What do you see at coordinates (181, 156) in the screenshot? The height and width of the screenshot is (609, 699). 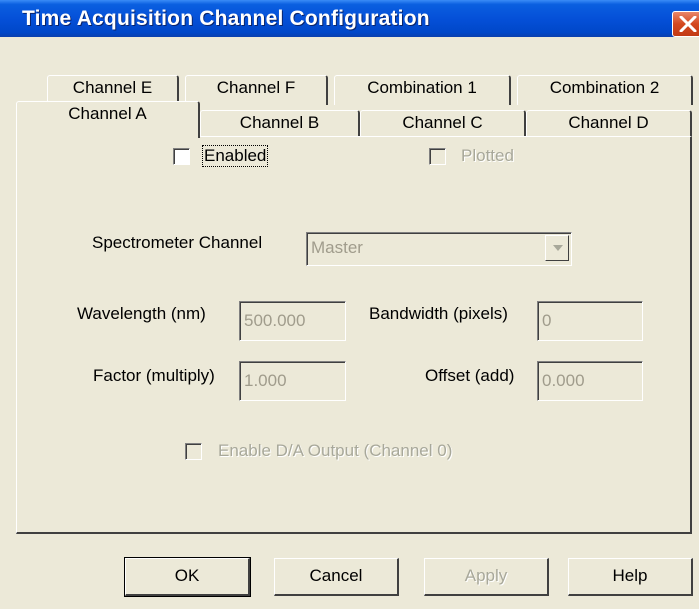 I see `enabled-checkbox` at bounding box center [181, 156].